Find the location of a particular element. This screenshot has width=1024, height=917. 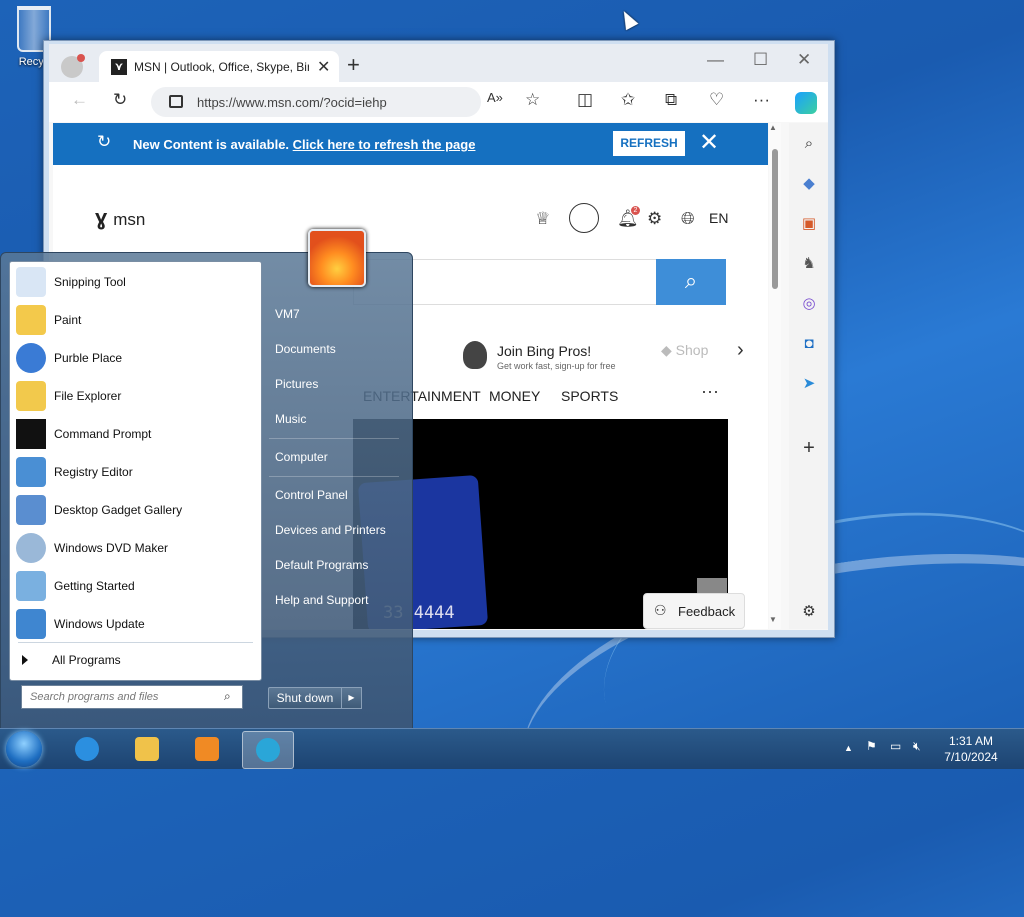

taskbar-edge is located at coordinates (268, 750).